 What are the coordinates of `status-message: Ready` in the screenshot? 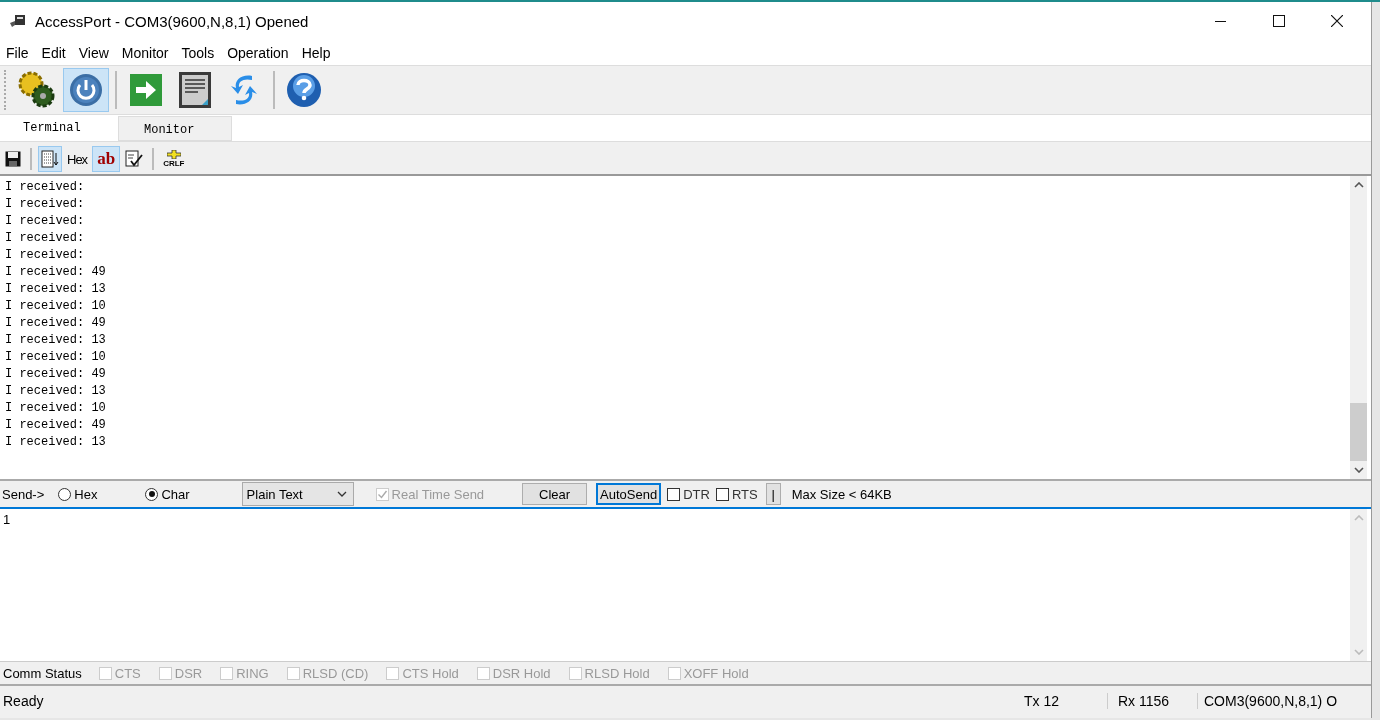 It's located at (23, 701).